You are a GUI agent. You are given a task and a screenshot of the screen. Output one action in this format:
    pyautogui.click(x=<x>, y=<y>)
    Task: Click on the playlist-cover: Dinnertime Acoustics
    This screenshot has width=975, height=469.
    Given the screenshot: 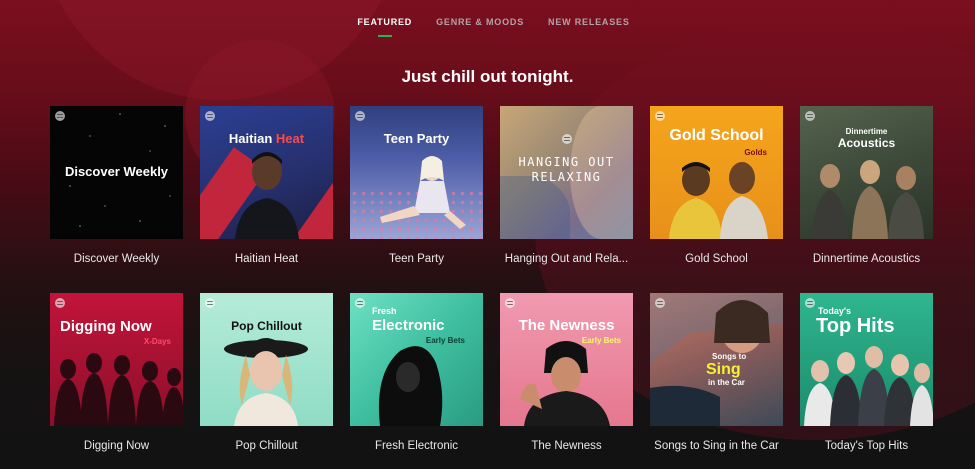 What is the action you would take?
    pyautogui.click(x=866, y=172)
    